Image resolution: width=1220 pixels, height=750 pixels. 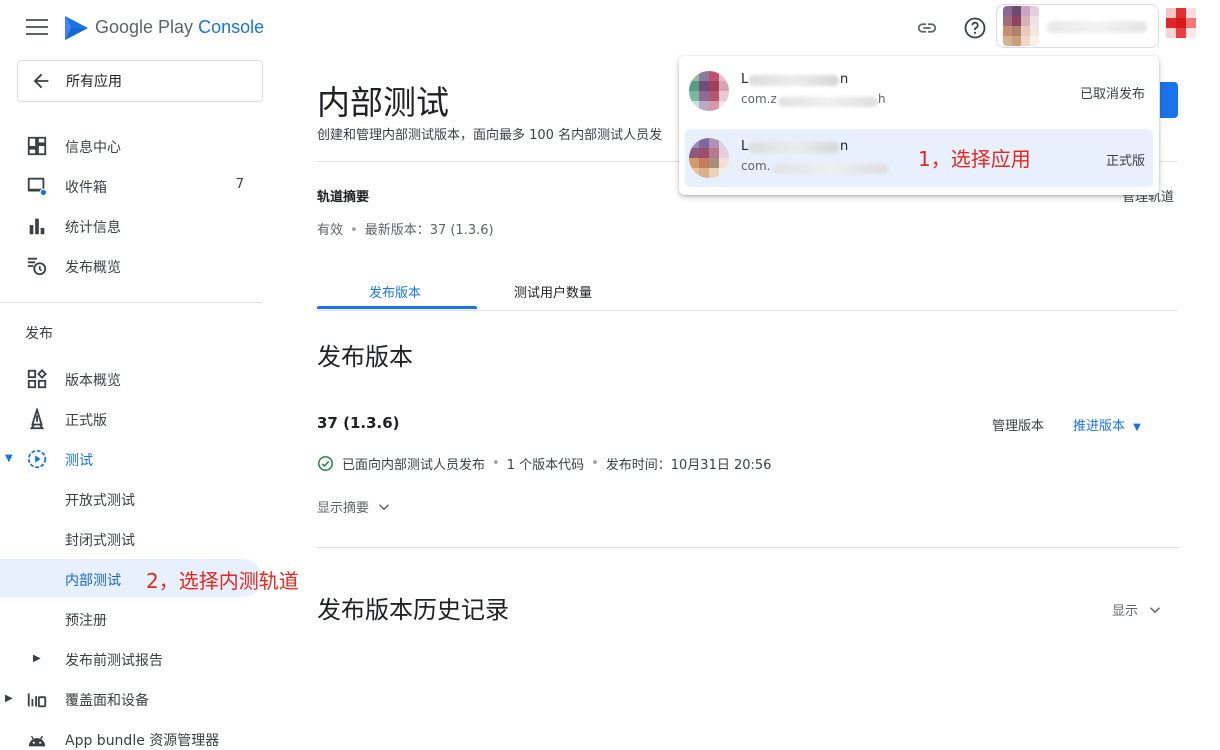 I want to click on manage-release-link: 管理版本, so click(x=1018, y=424).